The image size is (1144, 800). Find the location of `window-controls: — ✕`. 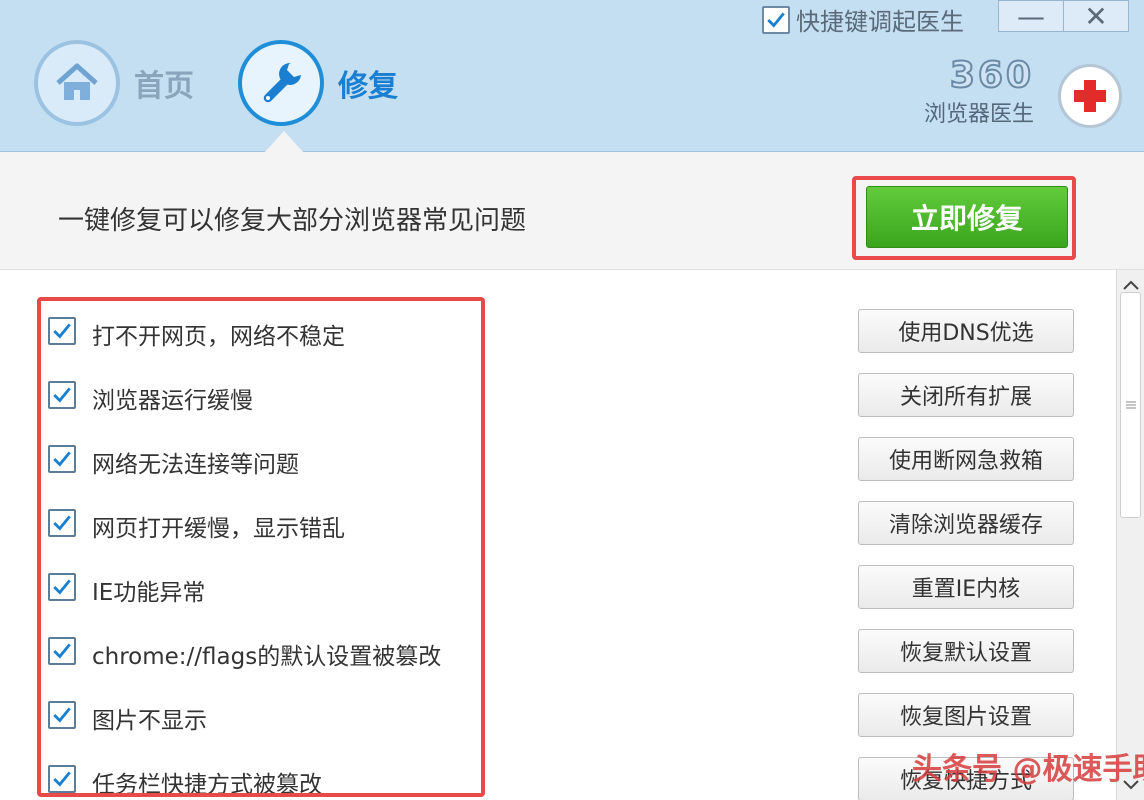

window-controls: — ✕ is located at coordinates (1063, 16).